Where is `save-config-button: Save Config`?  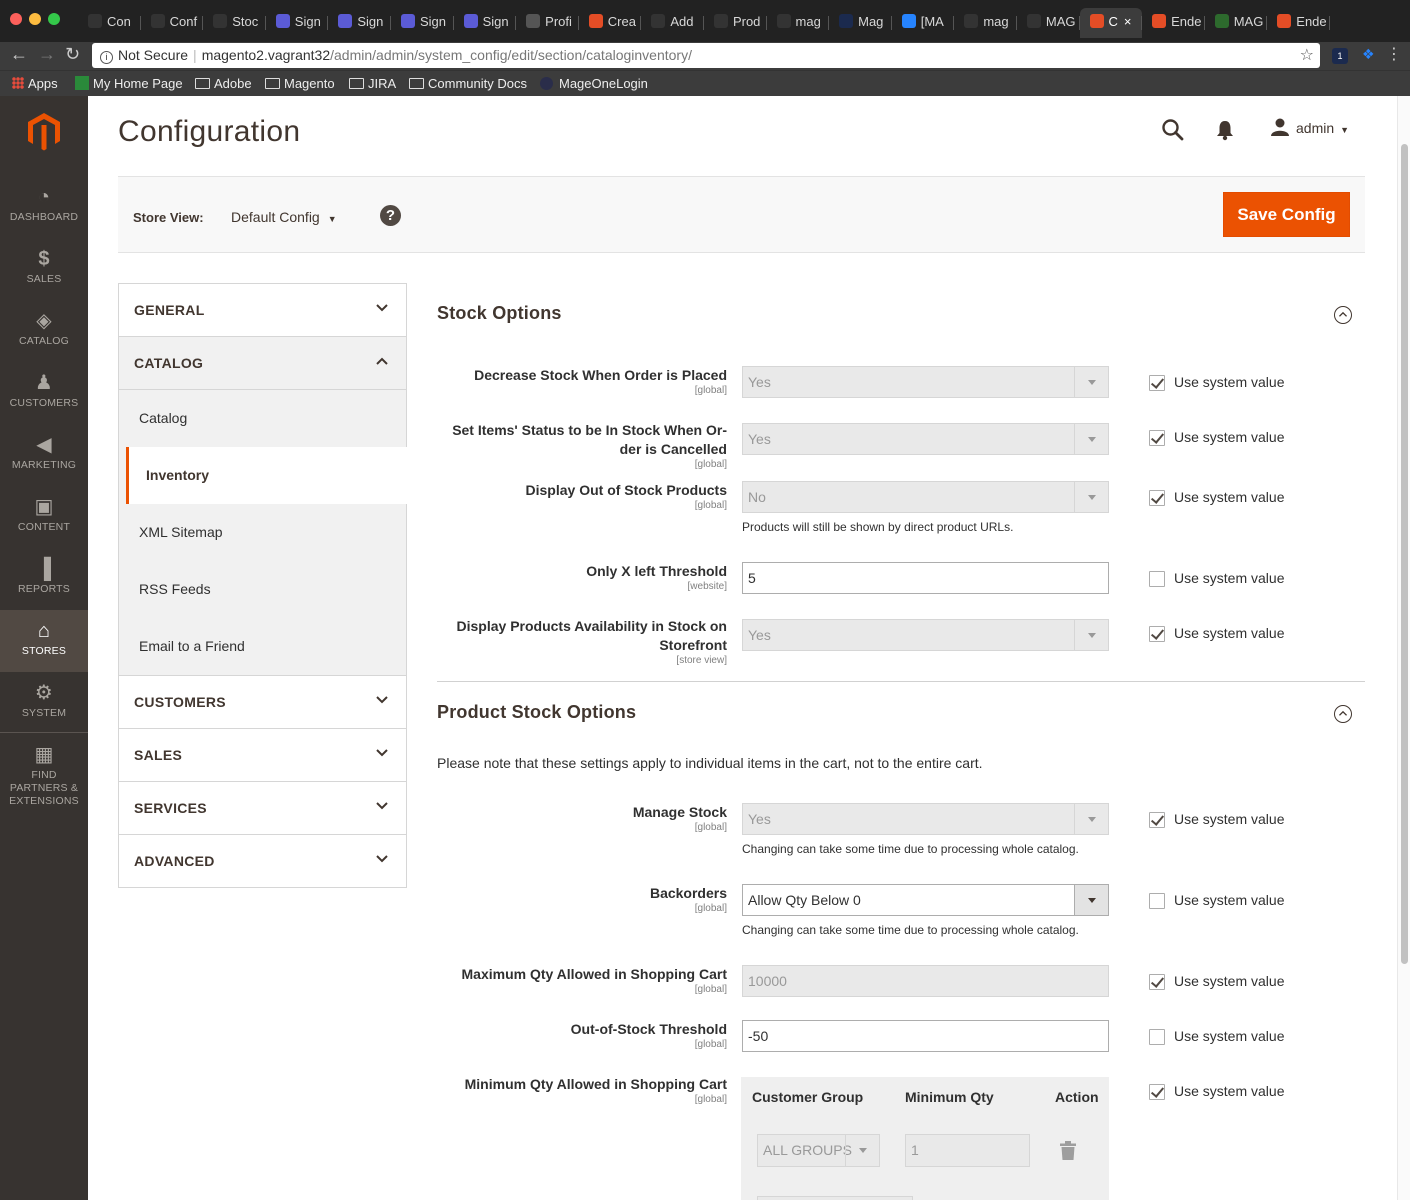 save-config-button: Save Config is located at coordinates (1286, 214).